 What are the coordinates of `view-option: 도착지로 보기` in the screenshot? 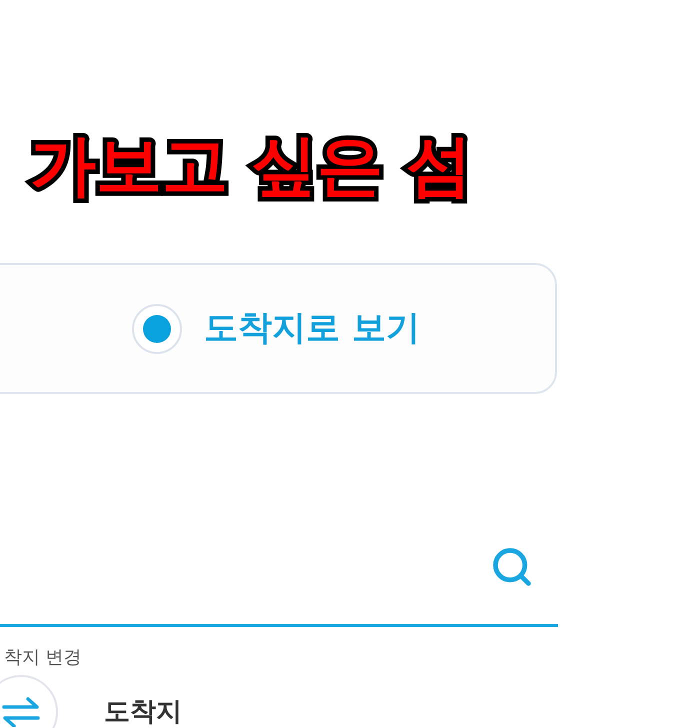 It's located at (276, 328).